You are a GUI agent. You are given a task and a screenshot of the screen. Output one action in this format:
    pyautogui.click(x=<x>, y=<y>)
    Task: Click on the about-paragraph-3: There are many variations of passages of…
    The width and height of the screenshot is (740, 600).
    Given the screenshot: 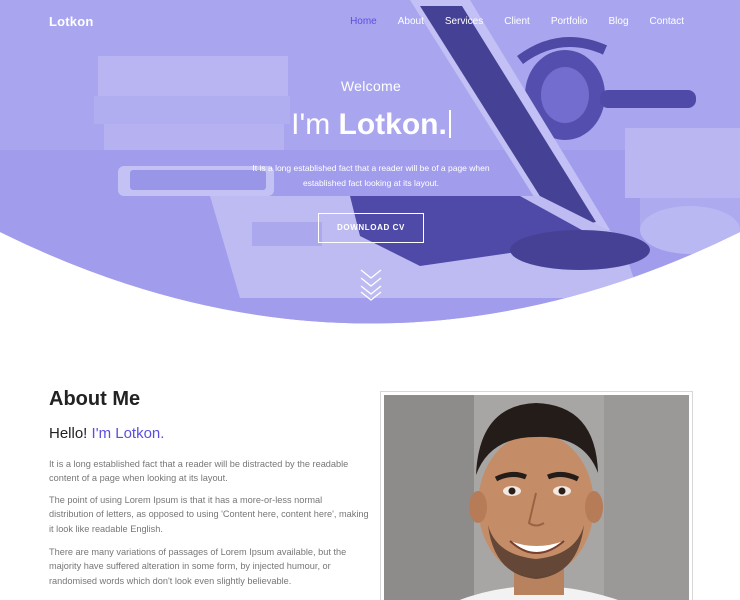 What is the action you would take?
    pyautogui.click(x=198, y=566)
    